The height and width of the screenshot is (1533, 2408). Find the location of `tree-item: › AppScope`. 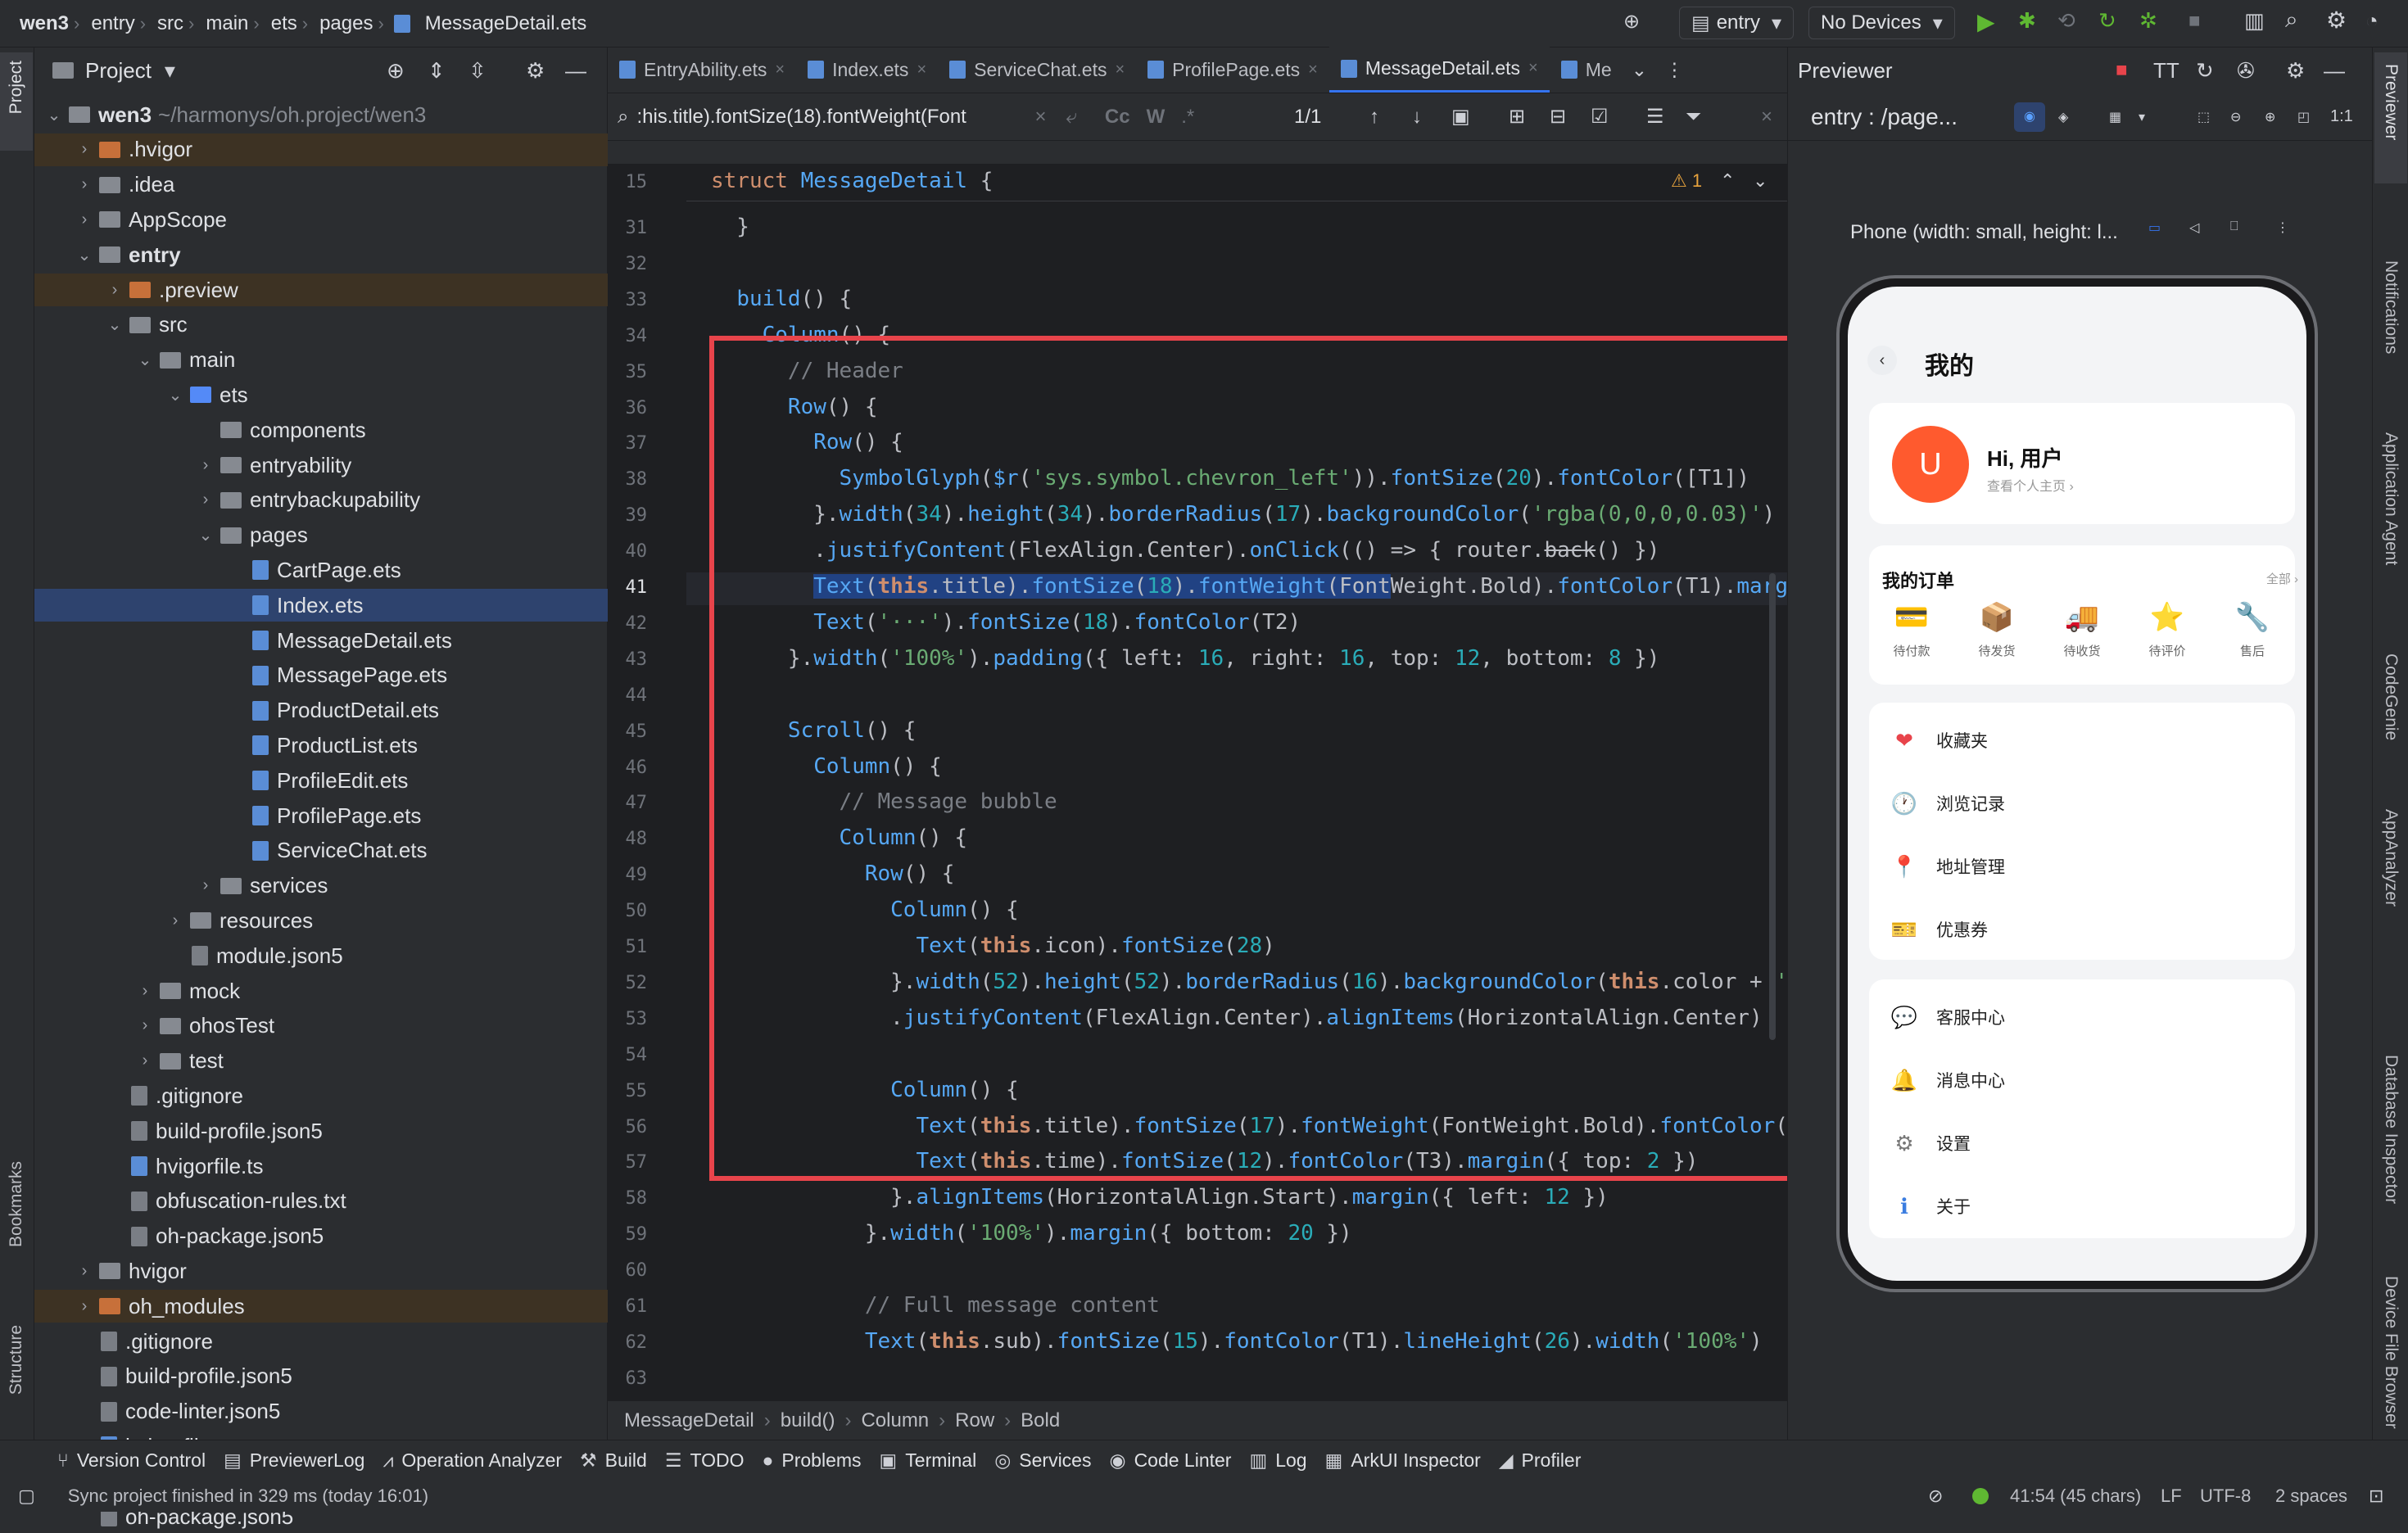

tree-item: › AppScope is located at coordinates (321, 219).